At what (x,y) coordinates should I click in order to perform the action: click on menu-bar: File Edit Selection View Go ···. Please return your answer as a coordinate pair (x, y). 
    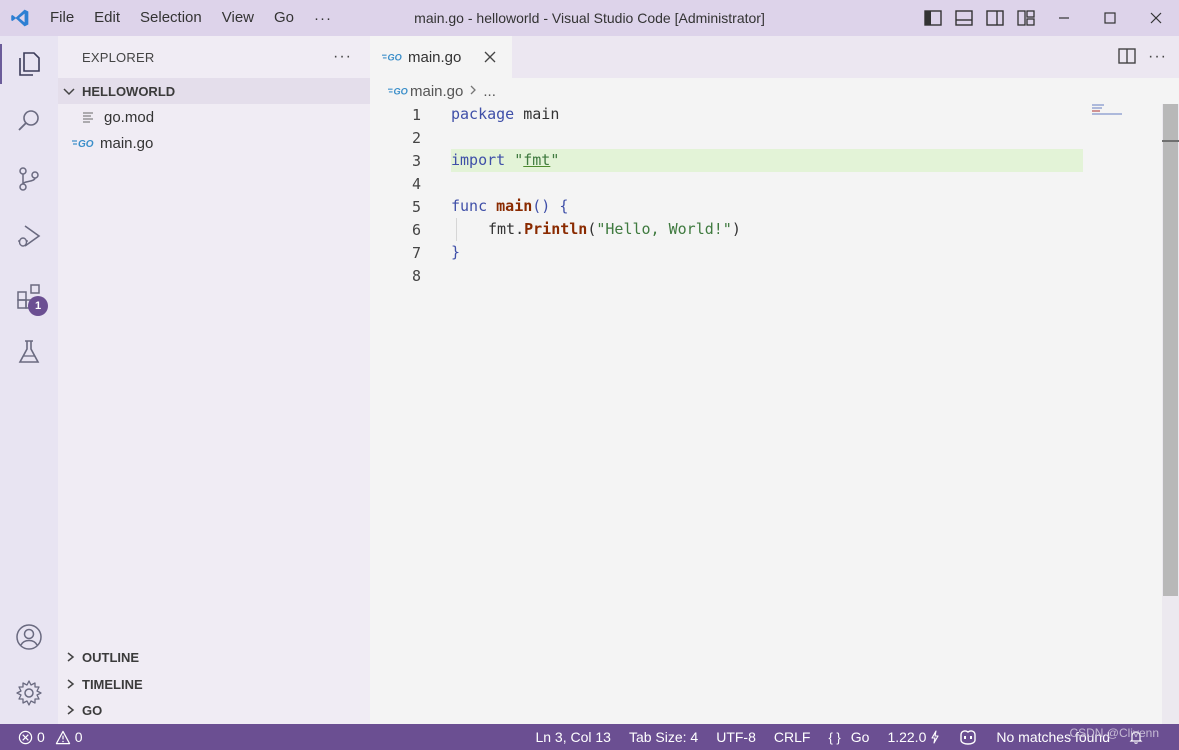
    Looking at the image, I should click on (191, 18).